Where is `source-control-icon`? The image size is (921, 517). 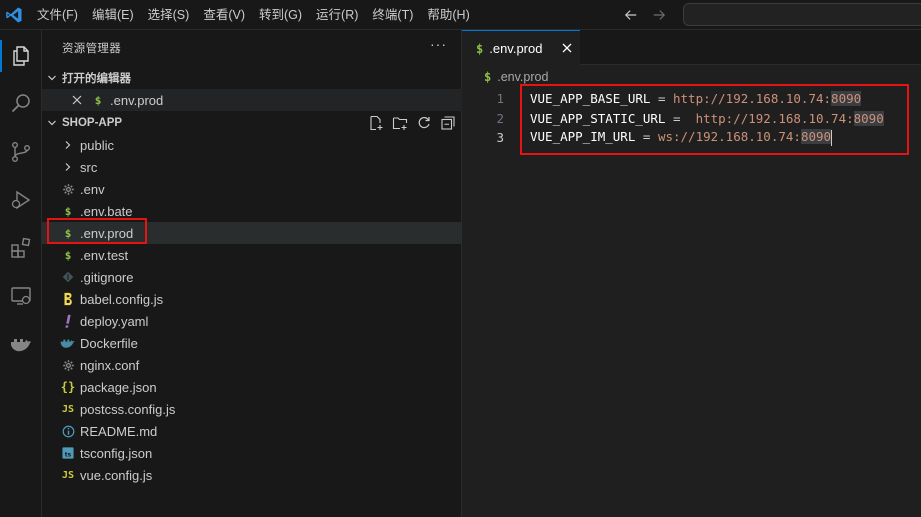 source-control-icon is located at coordinates (21, 152).